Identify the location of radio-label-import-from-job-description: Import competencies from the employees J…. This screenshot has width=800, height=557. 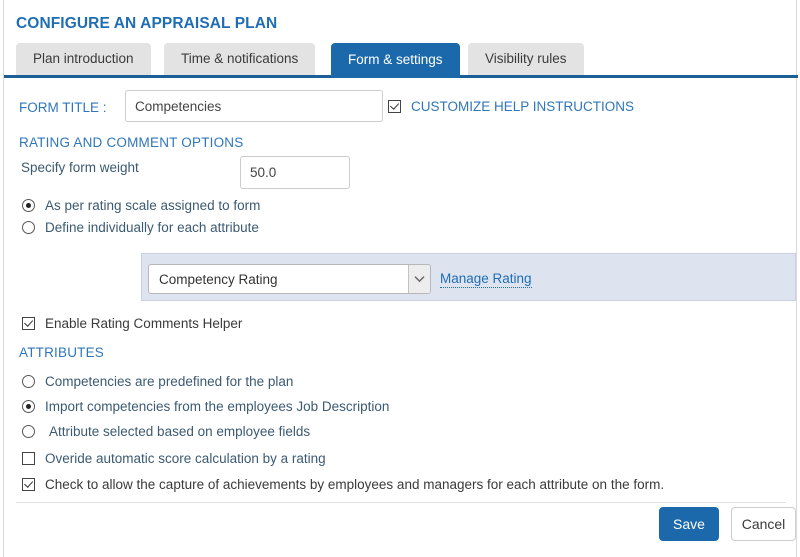
(217, 406).